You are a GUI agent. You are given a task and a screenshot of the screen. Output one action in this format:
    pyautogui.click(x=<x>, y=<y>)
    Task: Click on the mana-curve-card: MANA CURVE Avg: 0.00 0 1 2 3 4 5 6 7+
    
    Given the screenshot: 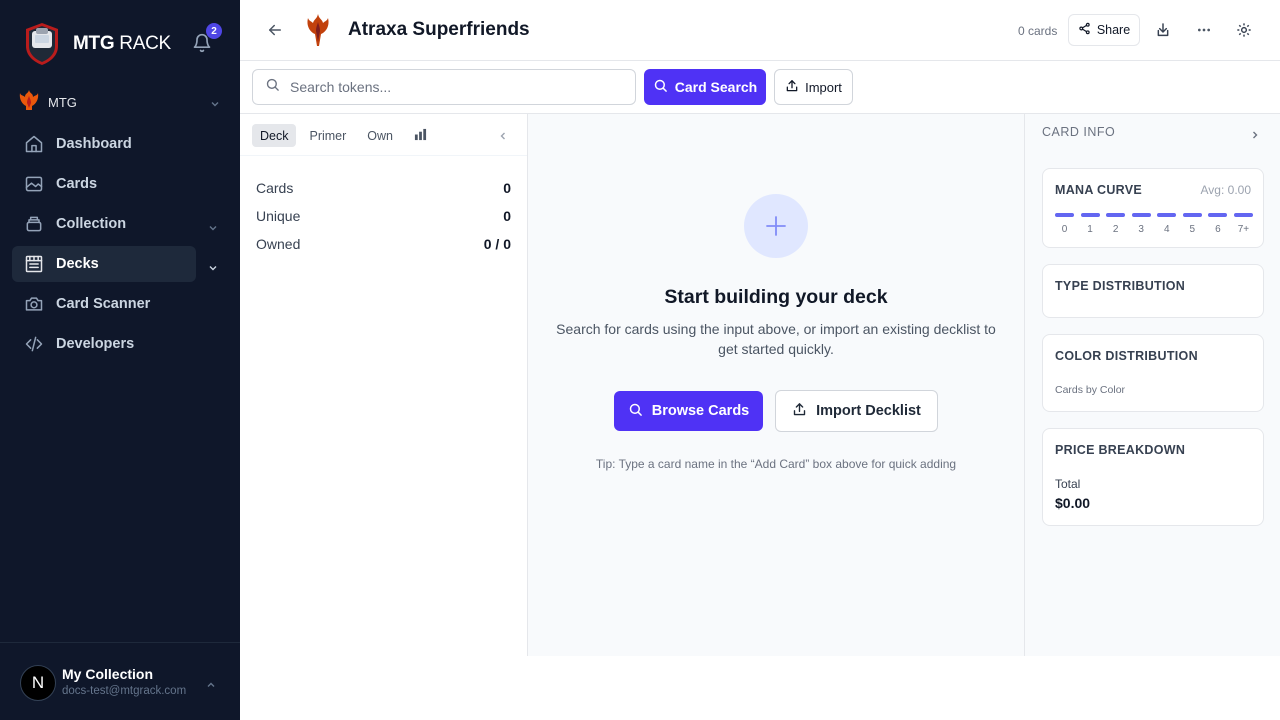 What is the action you would take?
    pyautogui.click(x=1153, y=208)
    